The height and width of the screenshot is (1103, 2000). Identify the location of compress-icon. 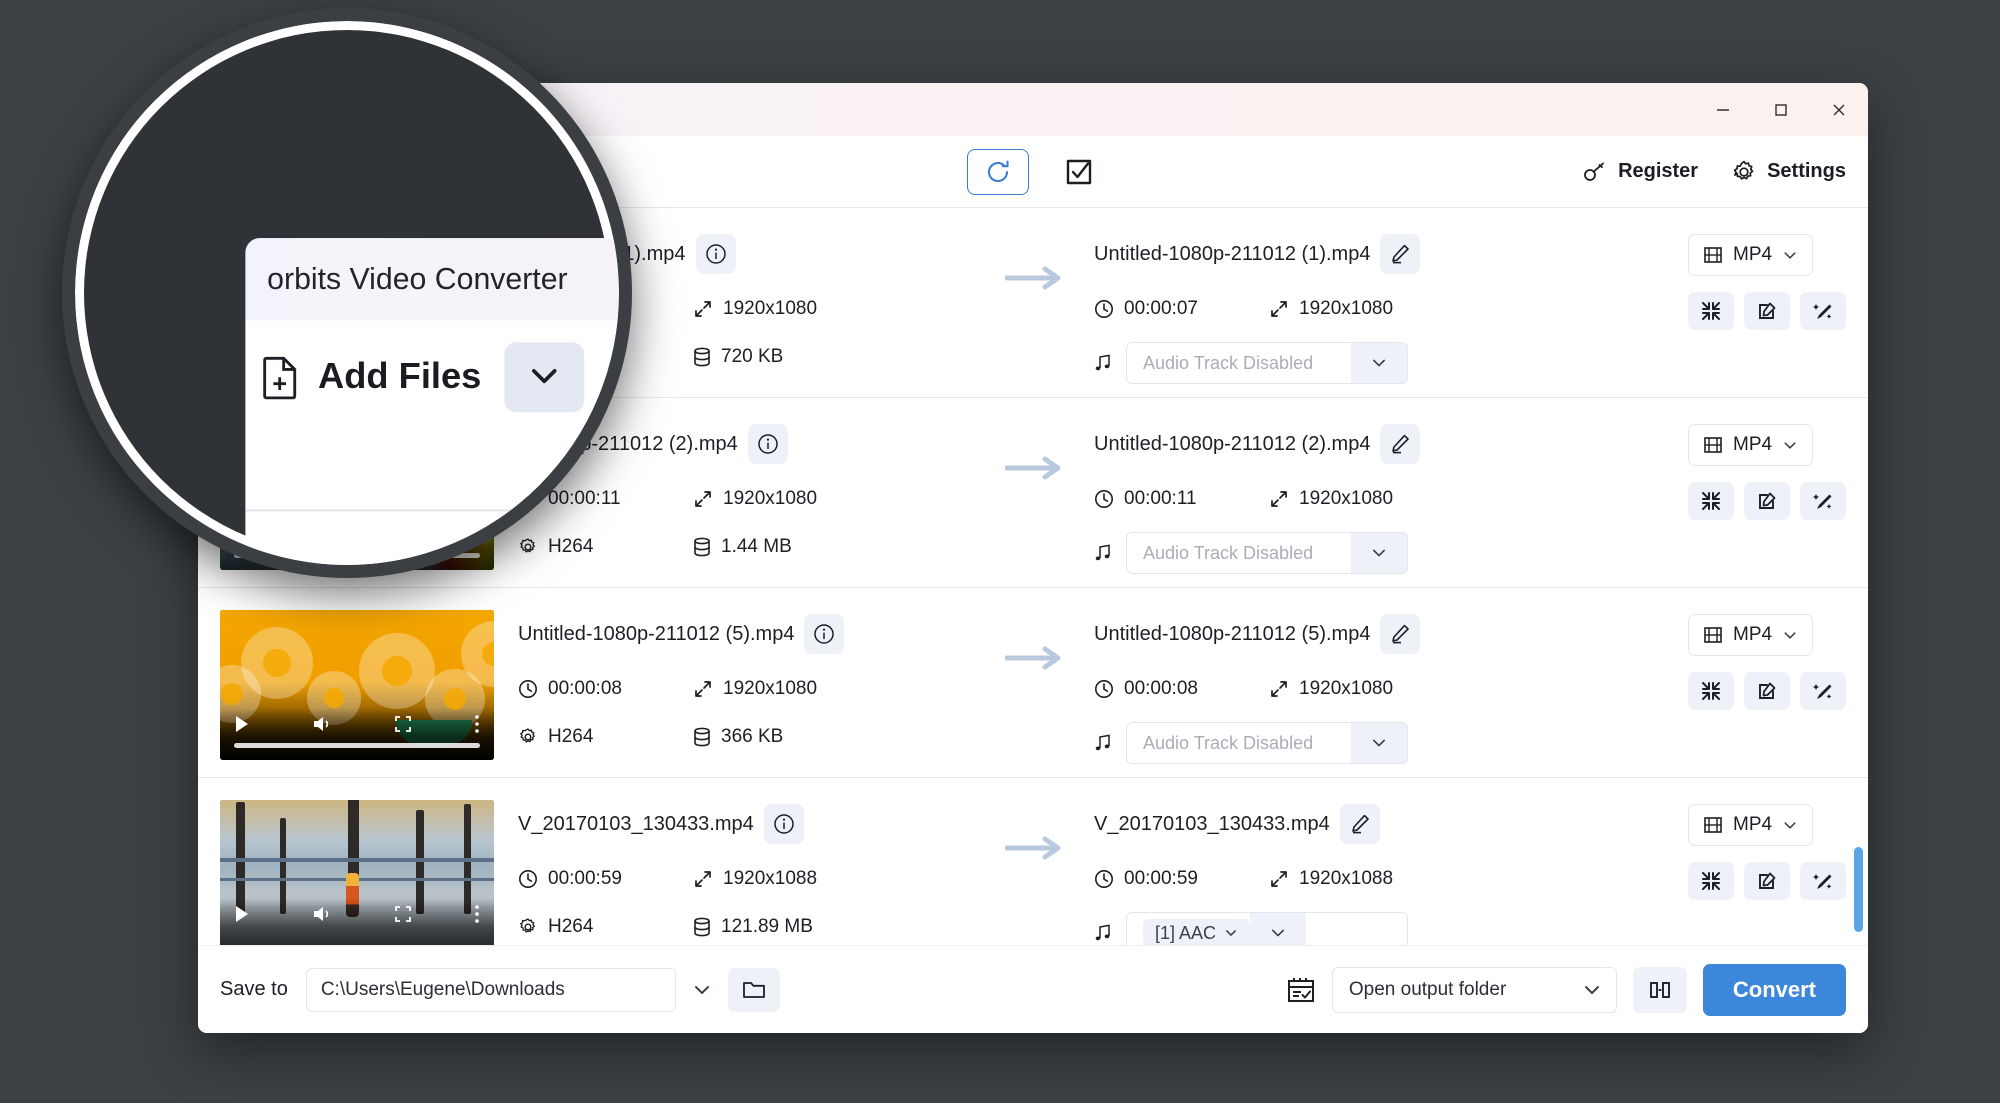
(1711, 311).